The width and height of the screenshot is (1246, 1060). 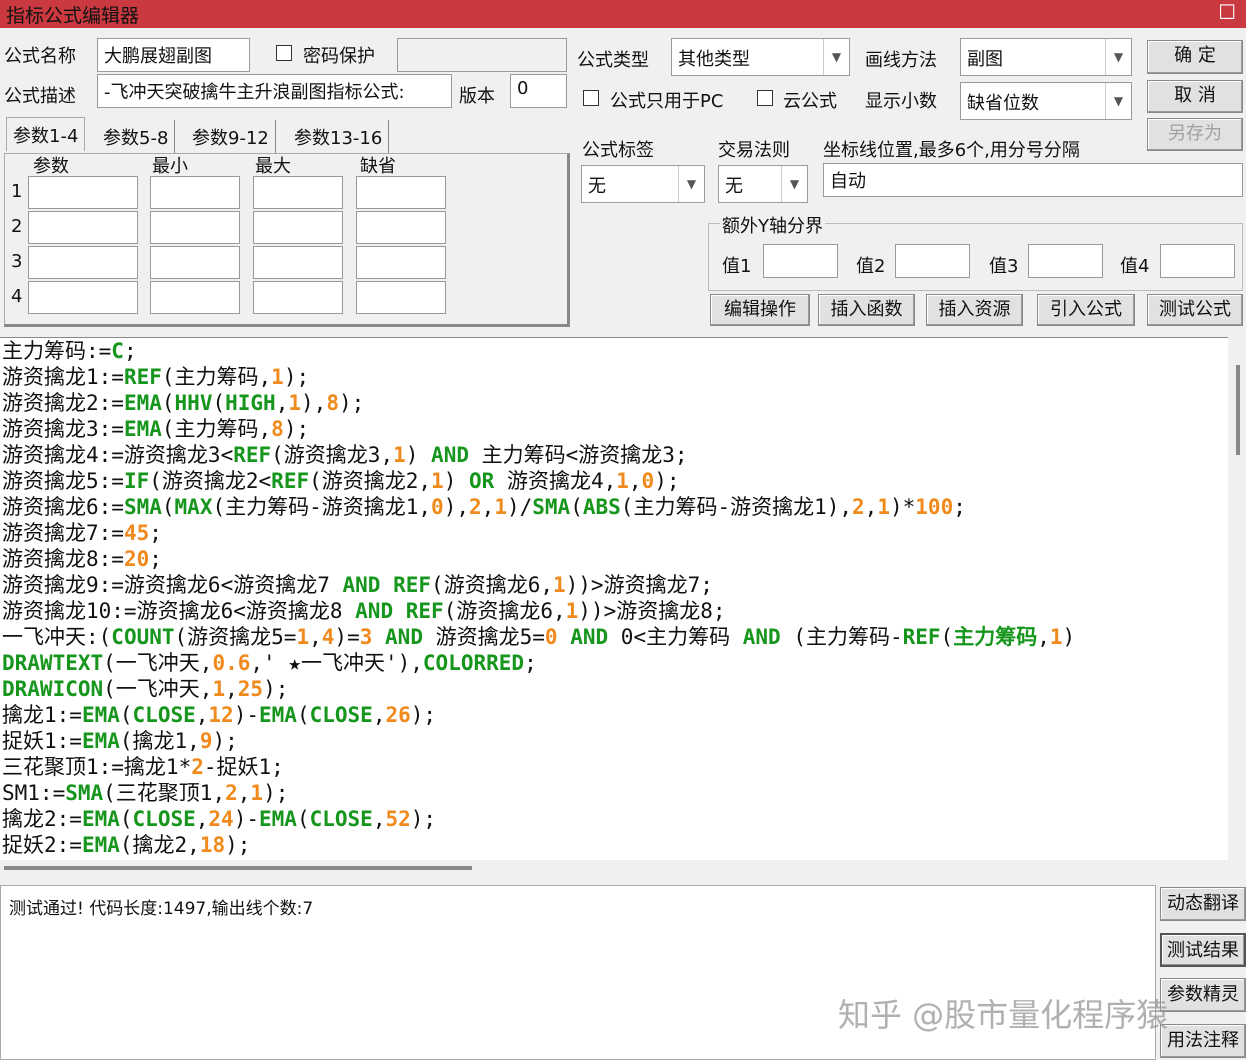 What do you see at coordinates (197, 767) in the screenshot?
I see `code-number: 2` at bounding box center [197, 767].